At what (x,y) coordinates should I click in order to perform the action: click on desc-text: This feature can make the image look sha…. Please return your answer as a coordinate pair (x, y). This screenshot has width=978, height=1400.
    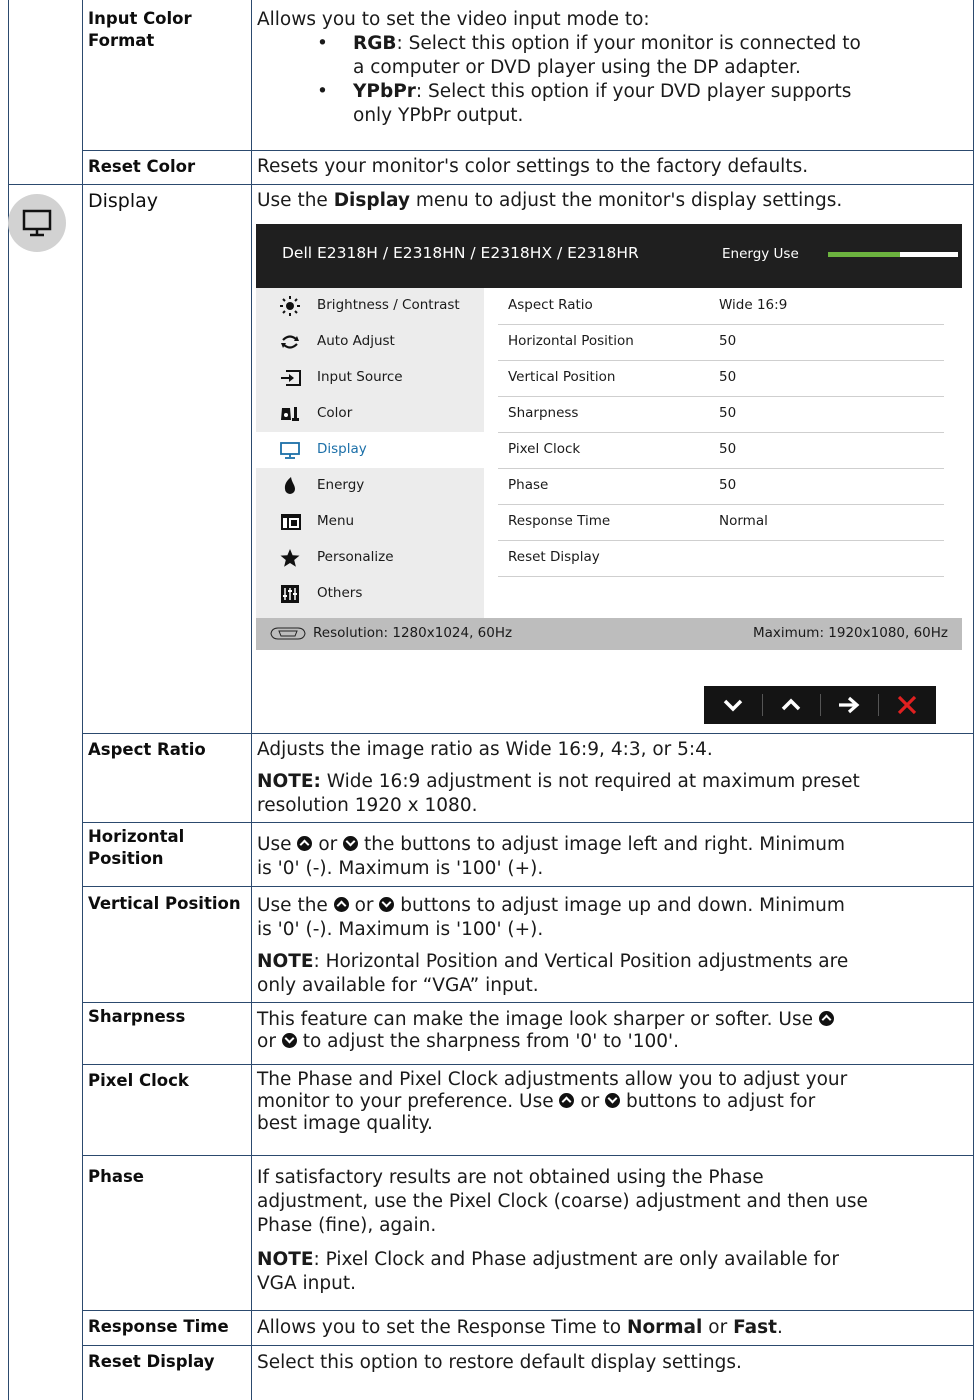
    Looking at the image, I should click on (538, 1019).